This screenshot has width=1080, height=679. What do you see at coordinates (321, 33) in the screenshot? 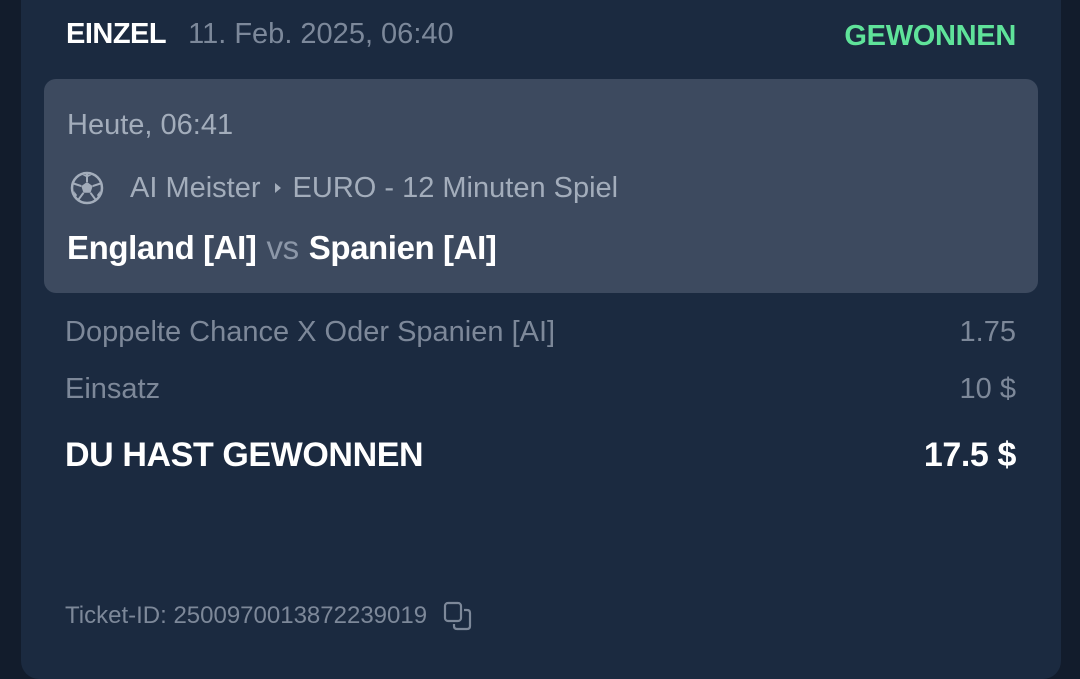
I see `bet-date: 11. Feb. 2025, 06:40` at bounding box center [321, 33].